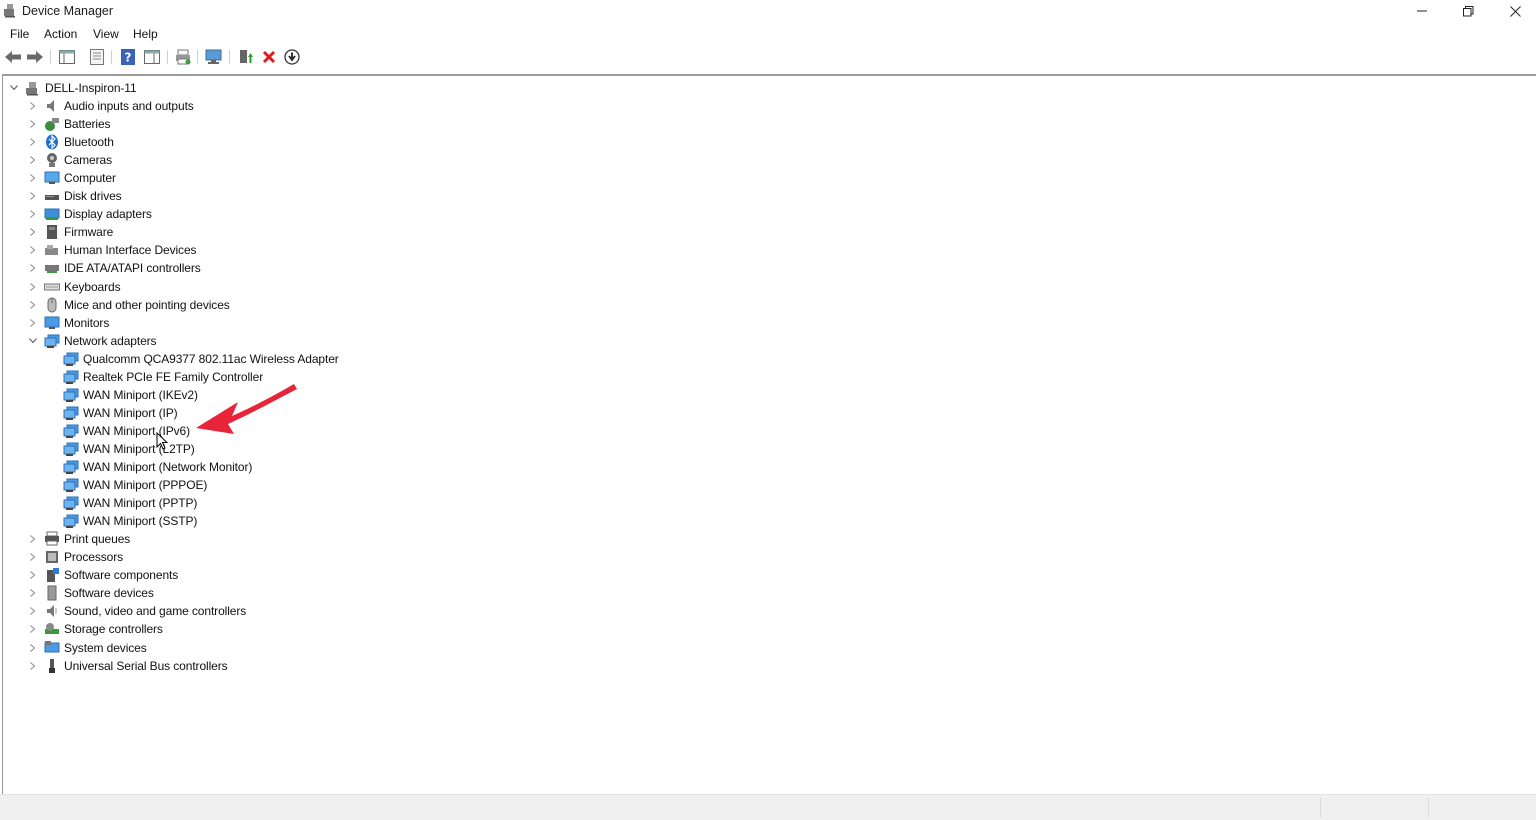 The height and width of the screenshot is (820, 1536). Describe the element at coordinates (52, 557) in the screenshot. I see `processor-icon` at that location.